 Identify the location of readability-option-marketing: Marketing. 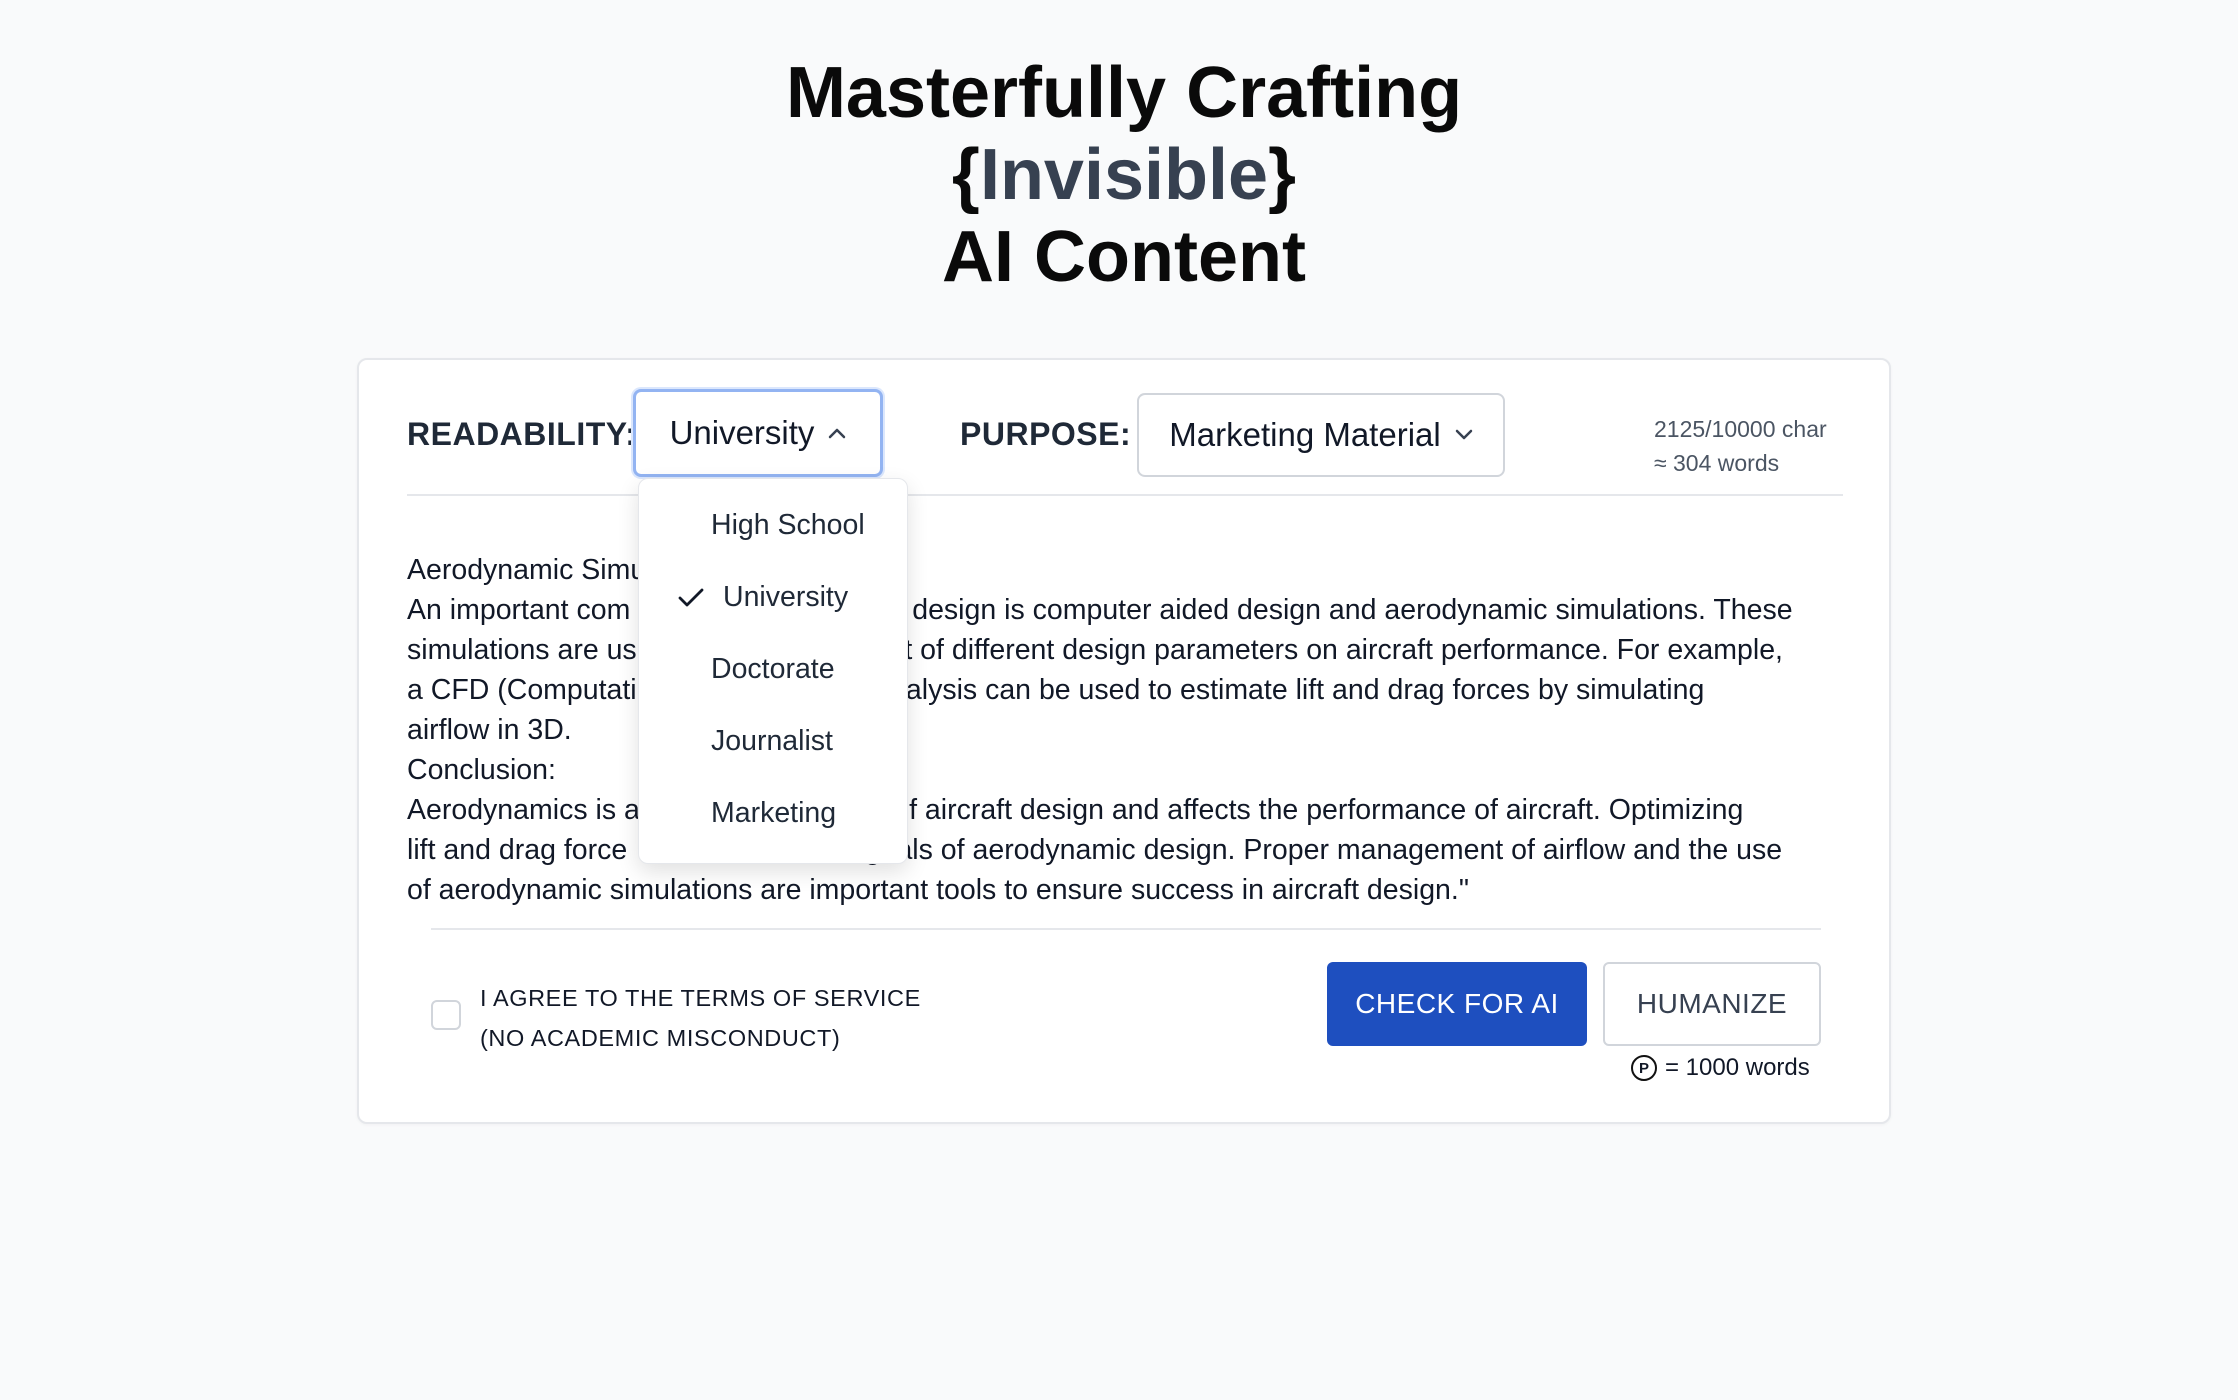
(773, 815).